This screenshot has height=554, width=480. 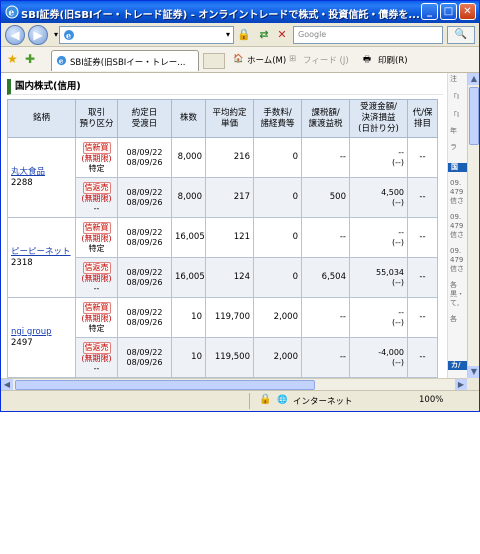 What do you see at coordinates (453, 79) in the screenshot?
I see `side-panel-text: 注` at bounding box center [453, 79].